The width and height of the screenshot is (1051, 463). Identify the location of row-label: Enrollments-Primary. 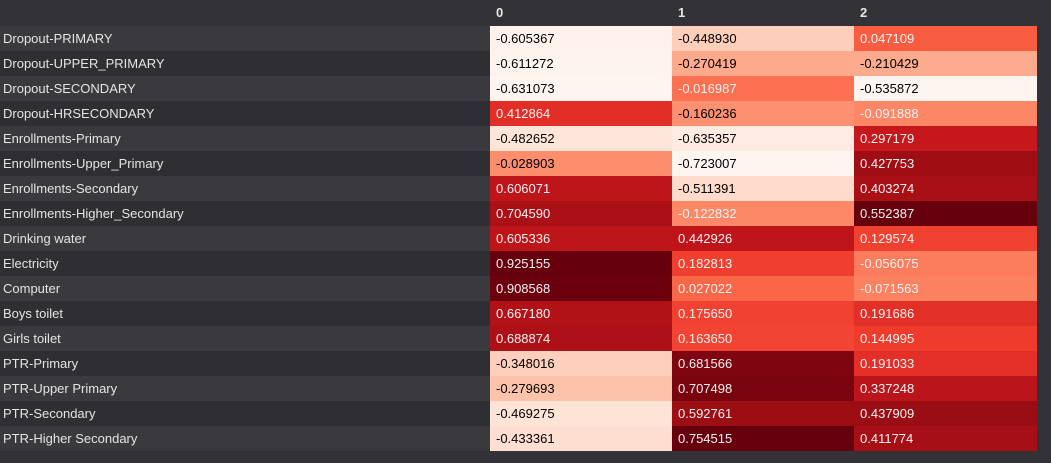
(62, 138).